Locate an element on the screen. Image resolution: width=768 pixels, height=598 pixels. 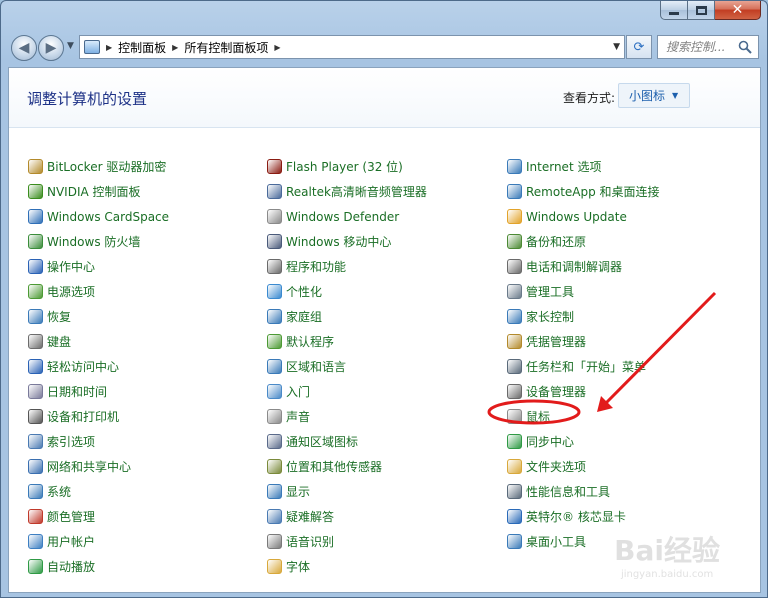
control-panel-item: Windows 移动中心 is located at coordinates (347, 241).